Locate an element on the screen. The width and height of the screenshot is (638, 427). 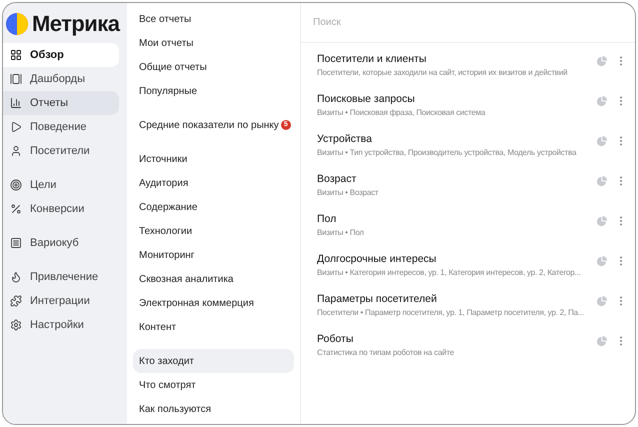
target-icon is located at coordinates (16, 185).